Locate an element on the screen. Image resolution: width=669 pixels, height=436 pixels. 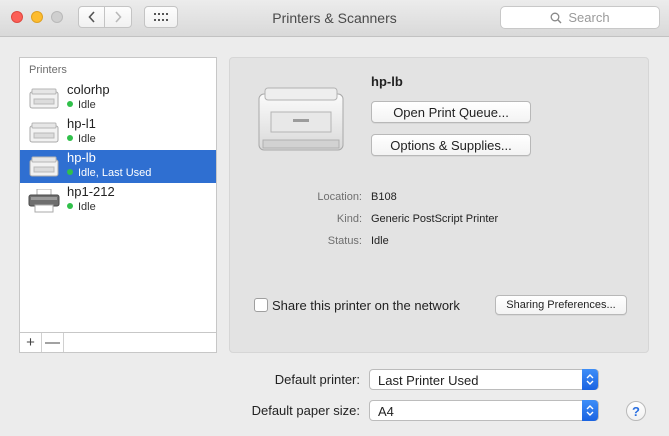
title-bar: Printers & Scanners Search is located at coordinates (334, 18).